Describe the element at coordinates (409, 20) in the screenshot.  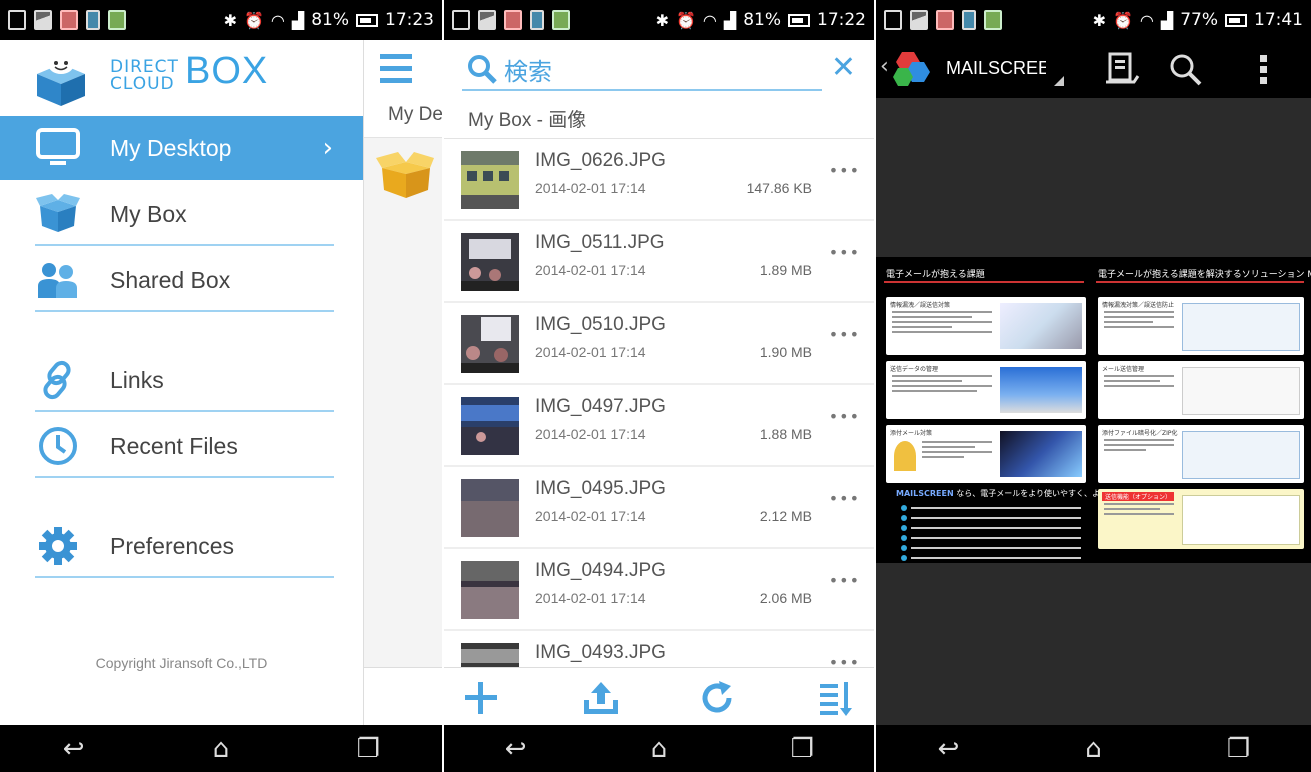
I see `clock-time: 17:23` at that location.